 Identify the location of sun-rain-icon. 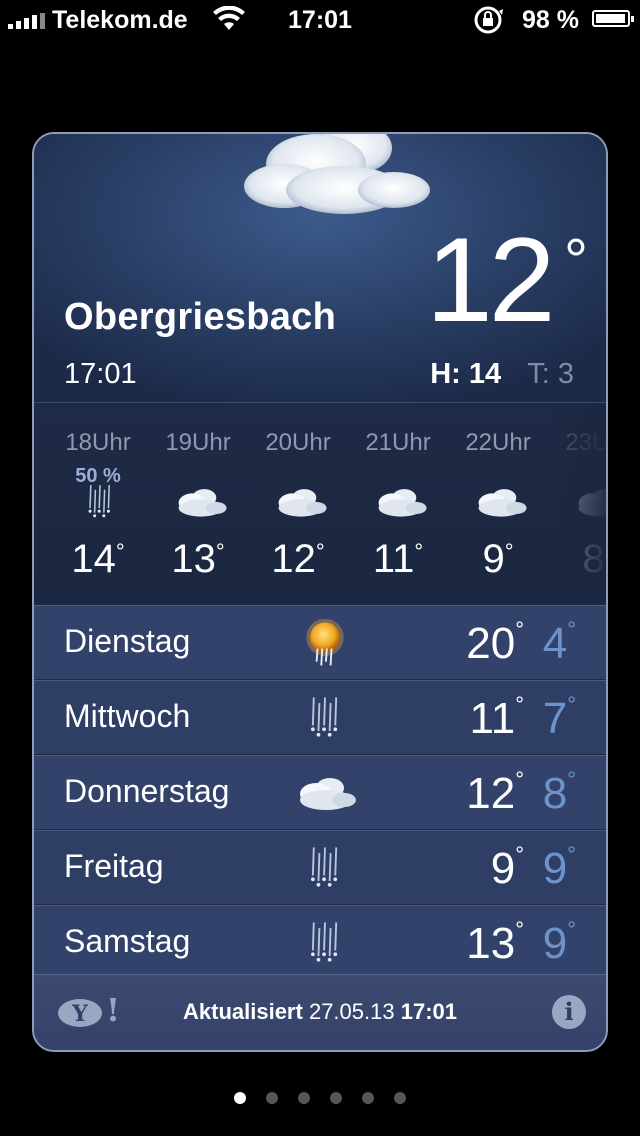
(325, 643).